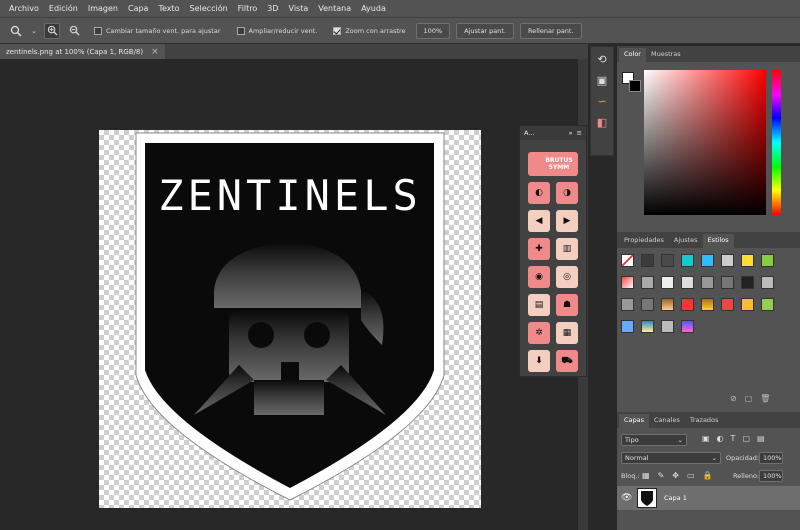 Image resolution: width=800 pixels, height=530 pixels. I want to click on tab-canales: Canales, so click(667, 421).